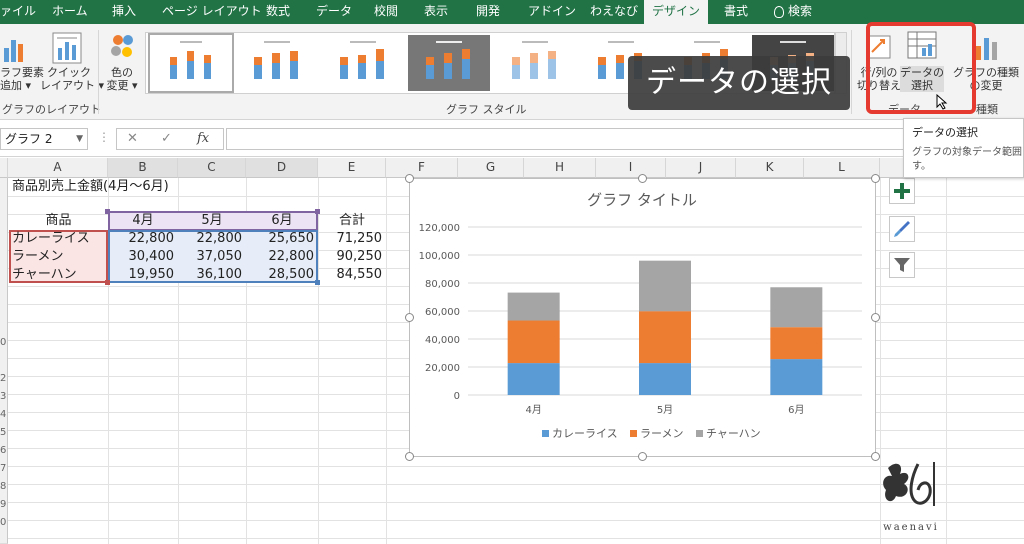  I want to click on brush-icon, so click(902, 229).